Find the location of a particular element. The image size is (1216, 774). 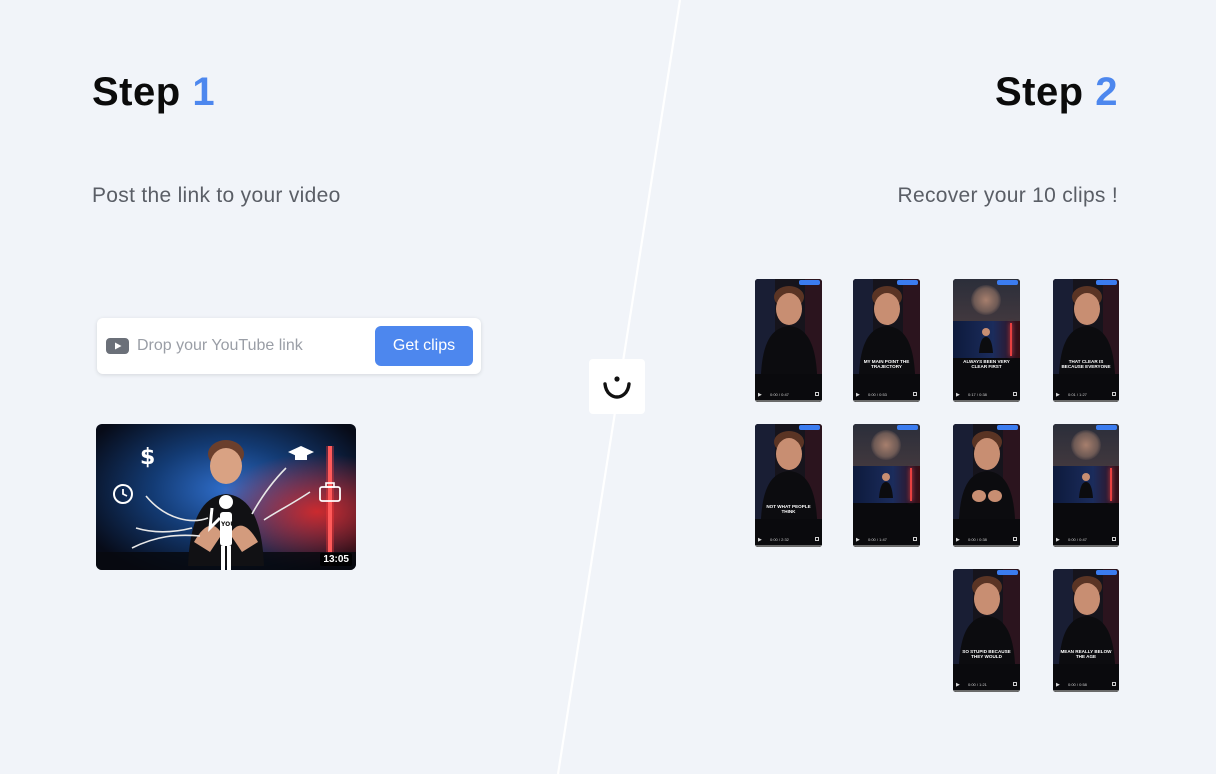

step-1-number: 1 is located at coordinates (204, 92).